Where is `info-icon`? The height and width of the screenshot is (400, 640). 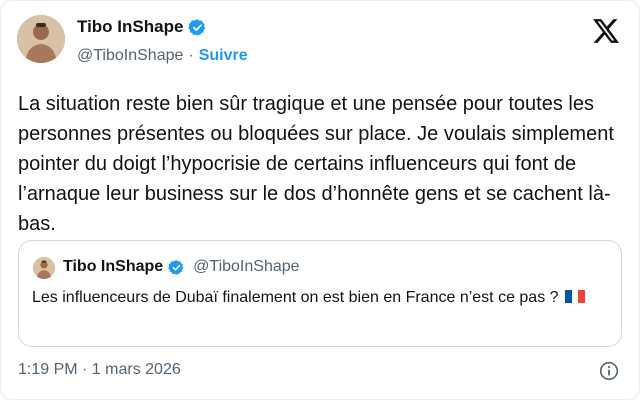
info-icon is located at coordinates (609, 371).